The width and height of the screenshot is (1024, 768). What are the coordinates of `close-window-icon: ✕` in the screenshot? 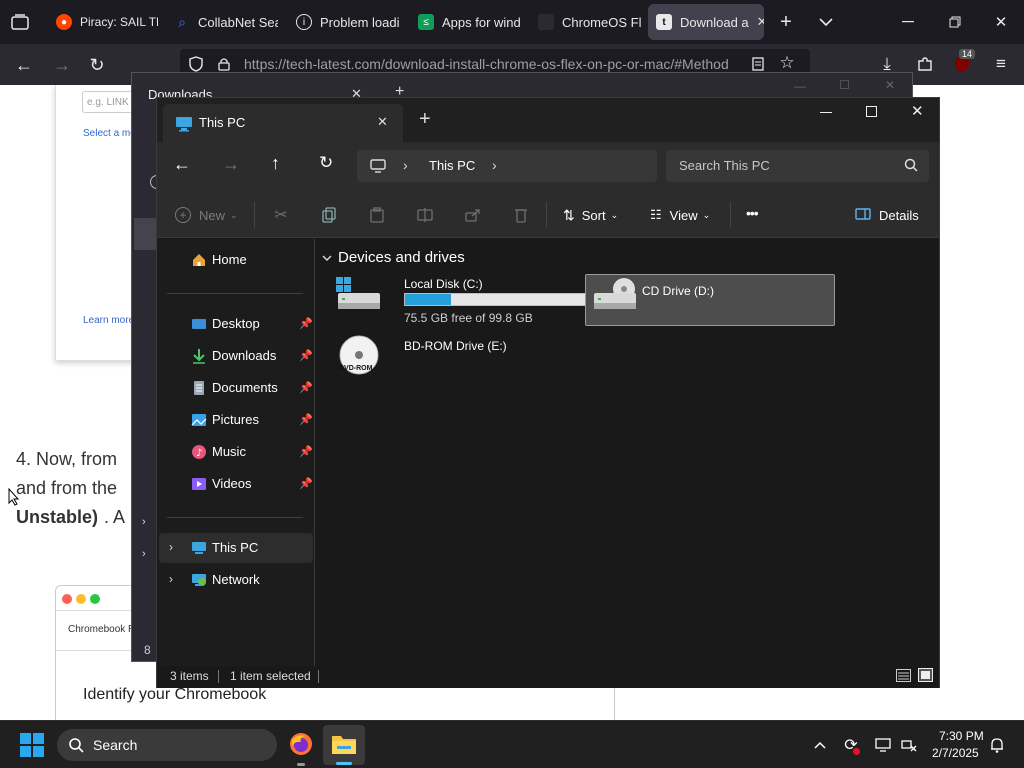 It's located at (1001, 22).